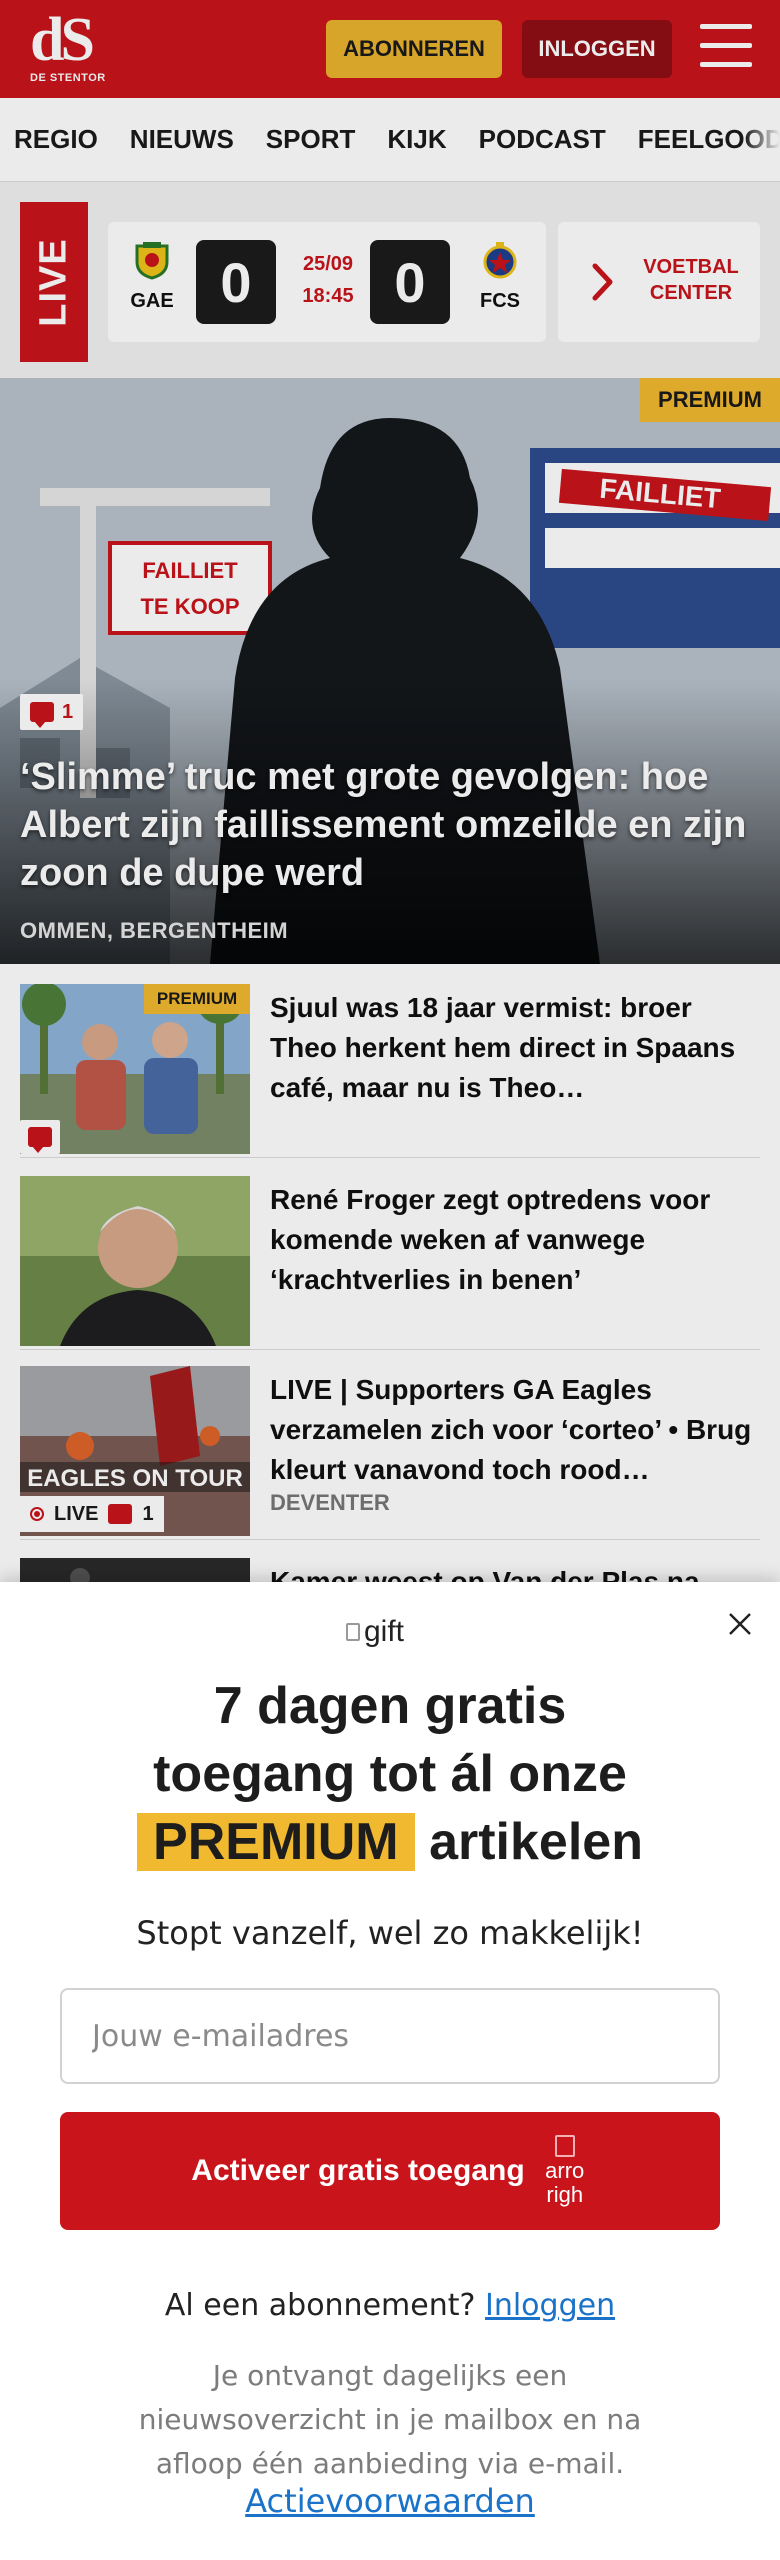 This screenshot has width=780, height=2560. What do you see at coordinates (391, 1632) in the screenshot?
I see `gift-icon: gift` at bounding box center [391, 1632].